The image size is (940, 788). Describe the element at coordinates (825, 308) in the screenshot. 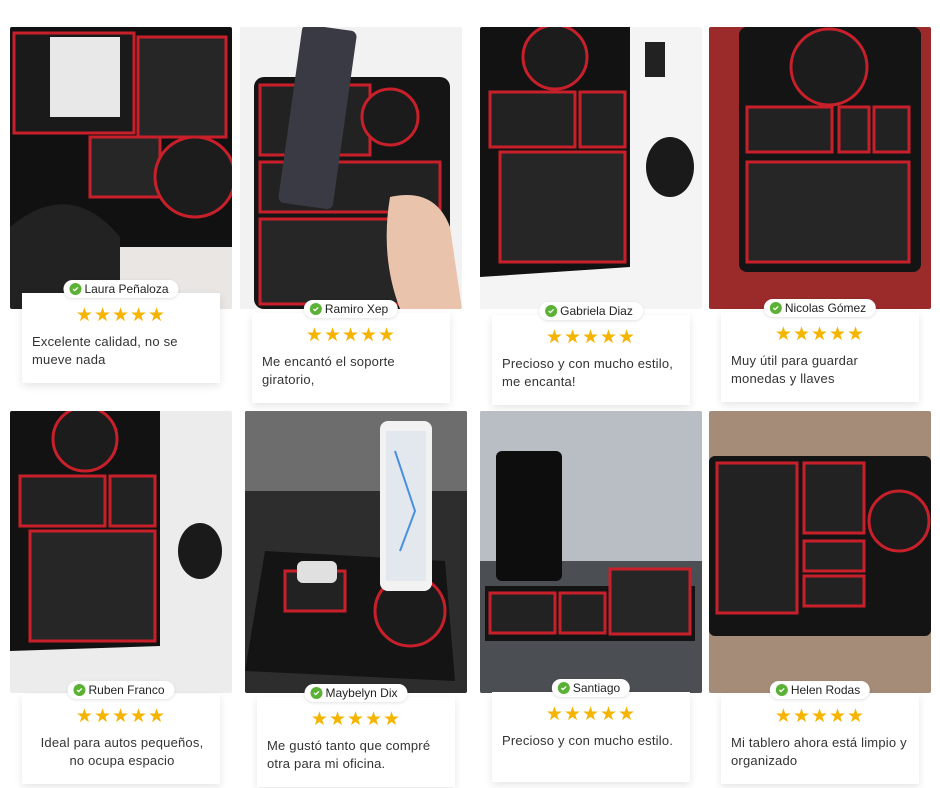

I see `reviewer-name: Nicolas Gómez` at that location.